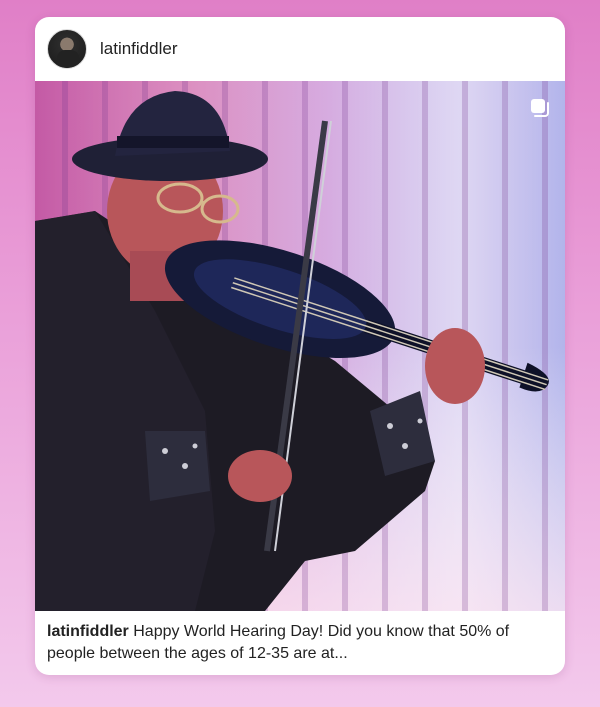 The image size is (600, 707). Describe the element at coordinates (67, 49) in the screenshot. I see `avatar` at that location.